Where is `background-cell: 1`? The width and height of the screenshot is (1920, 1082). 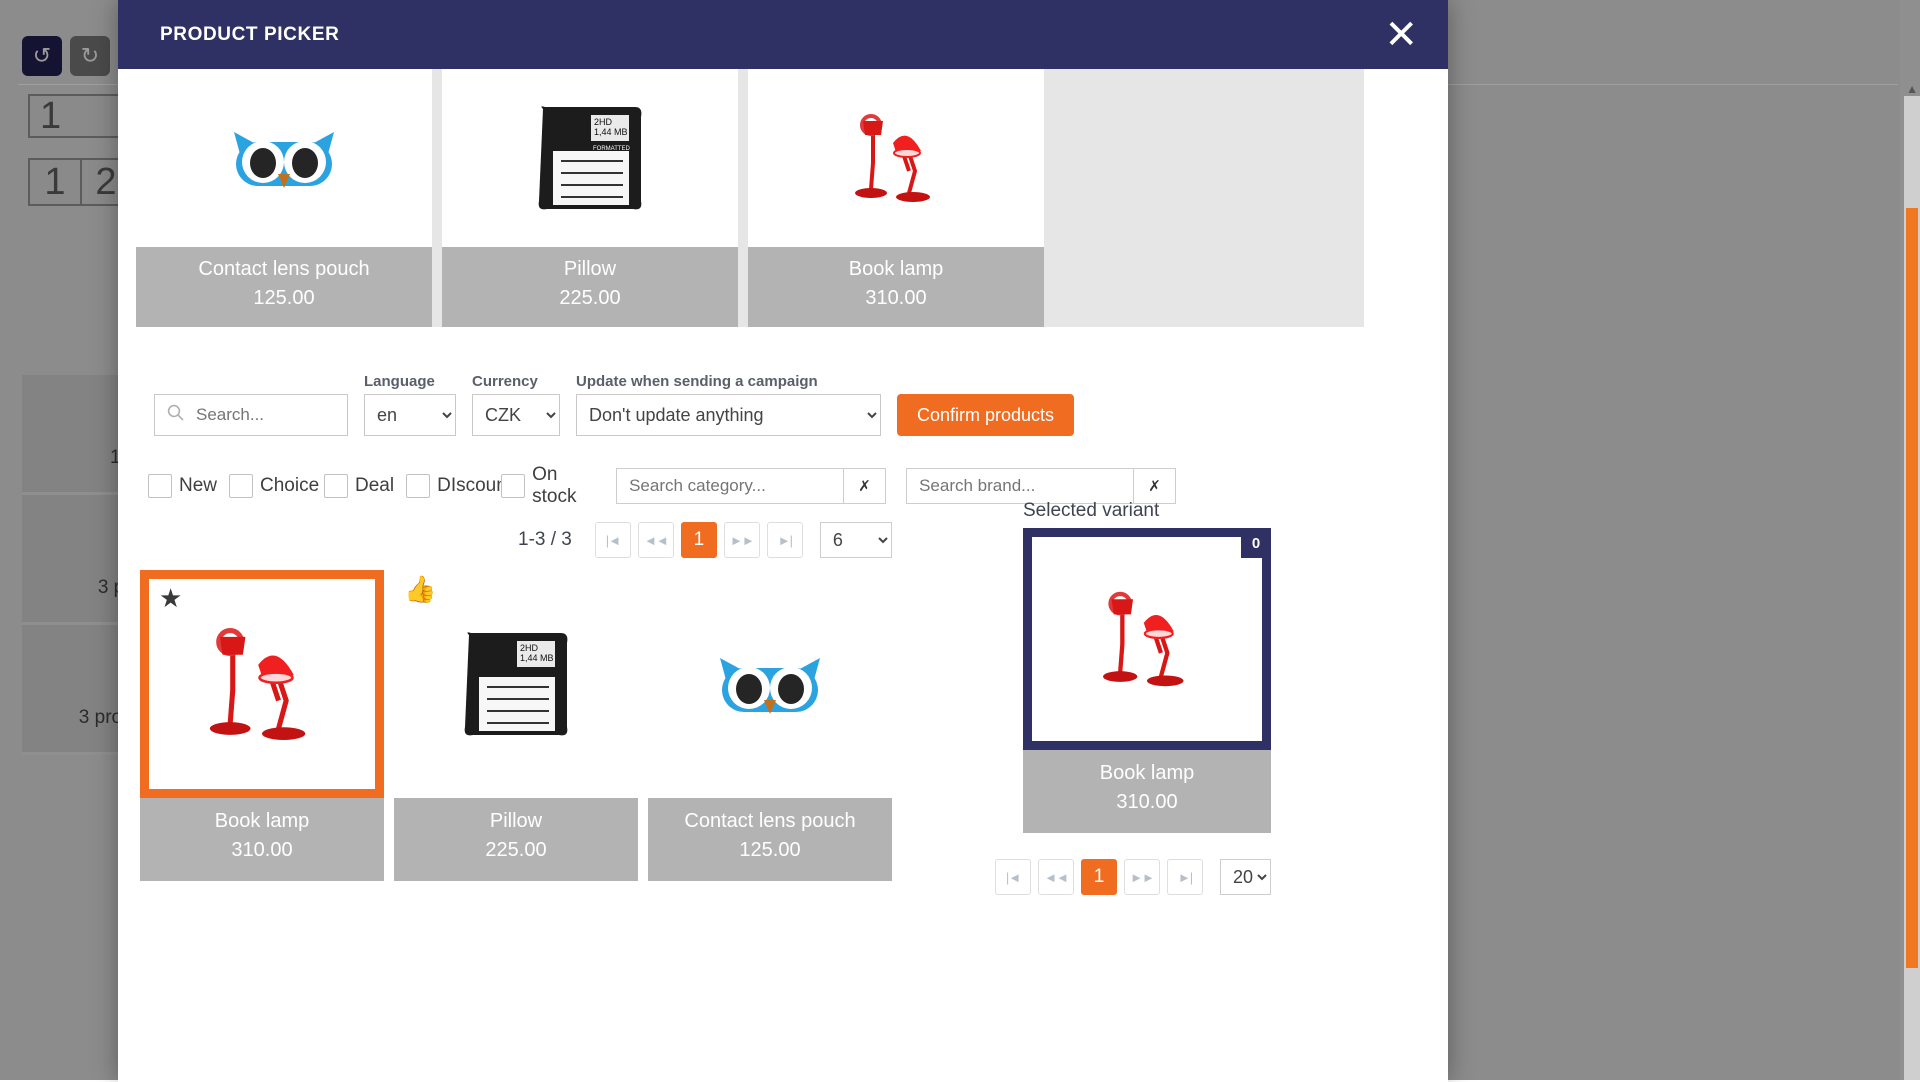
background-cell: 1 is located at coordinates (54, 182).